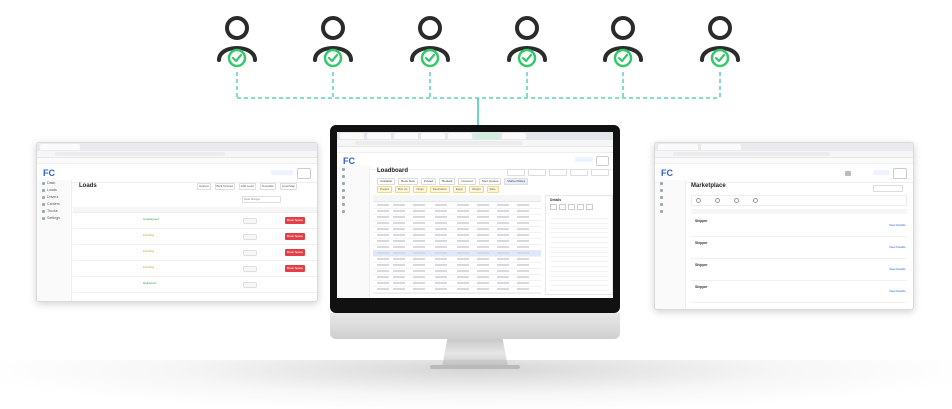  Describe the element at coordinates (457, 295) in the screenshot. I see `pagination` at that location.